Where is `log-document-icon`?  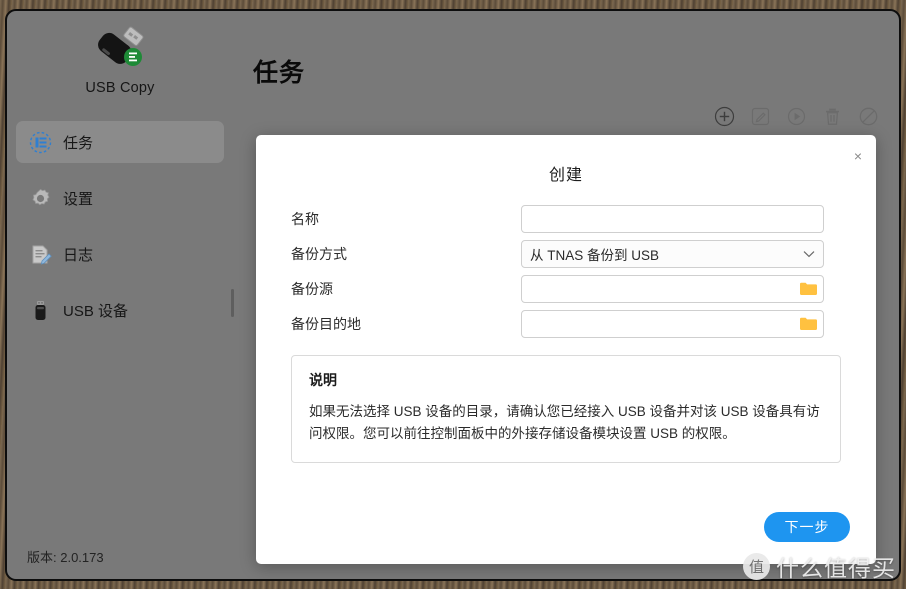
log-document-icon is located at coordinates (40, 254).